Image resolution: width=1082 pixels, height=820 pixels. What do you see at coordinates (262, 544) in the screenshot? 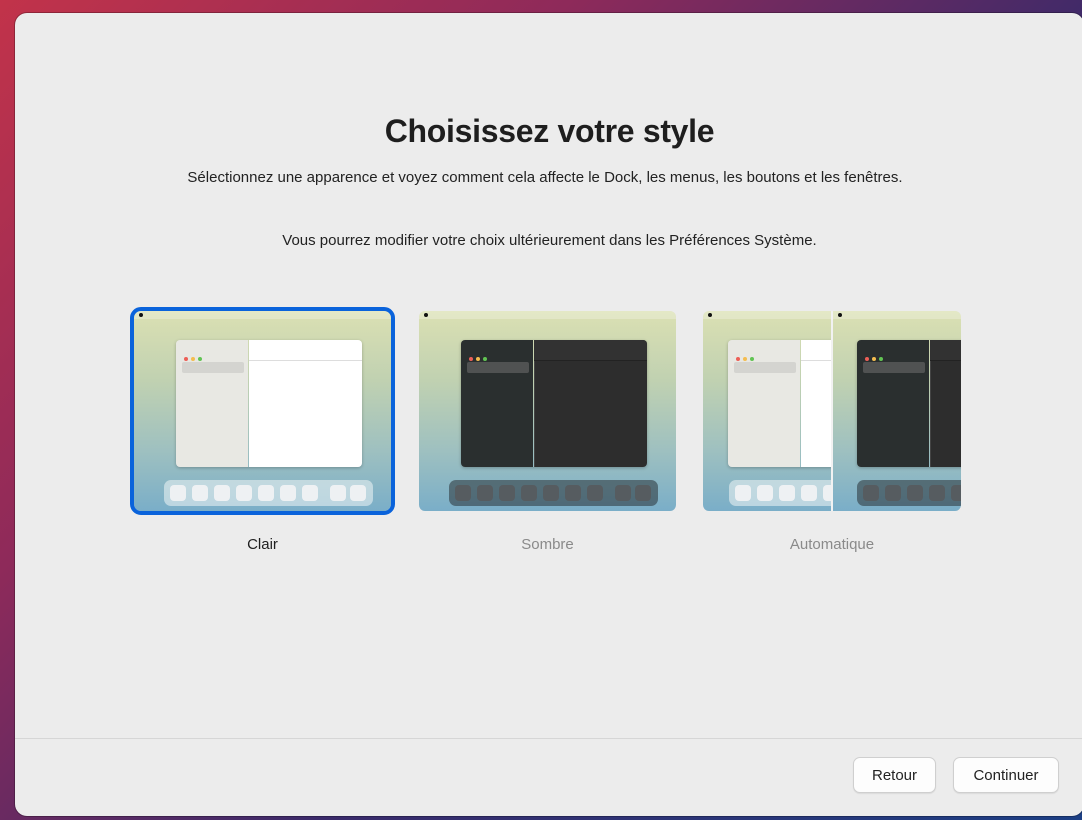
I see `option-label-light: Clair` at bounding box center [262, 544].